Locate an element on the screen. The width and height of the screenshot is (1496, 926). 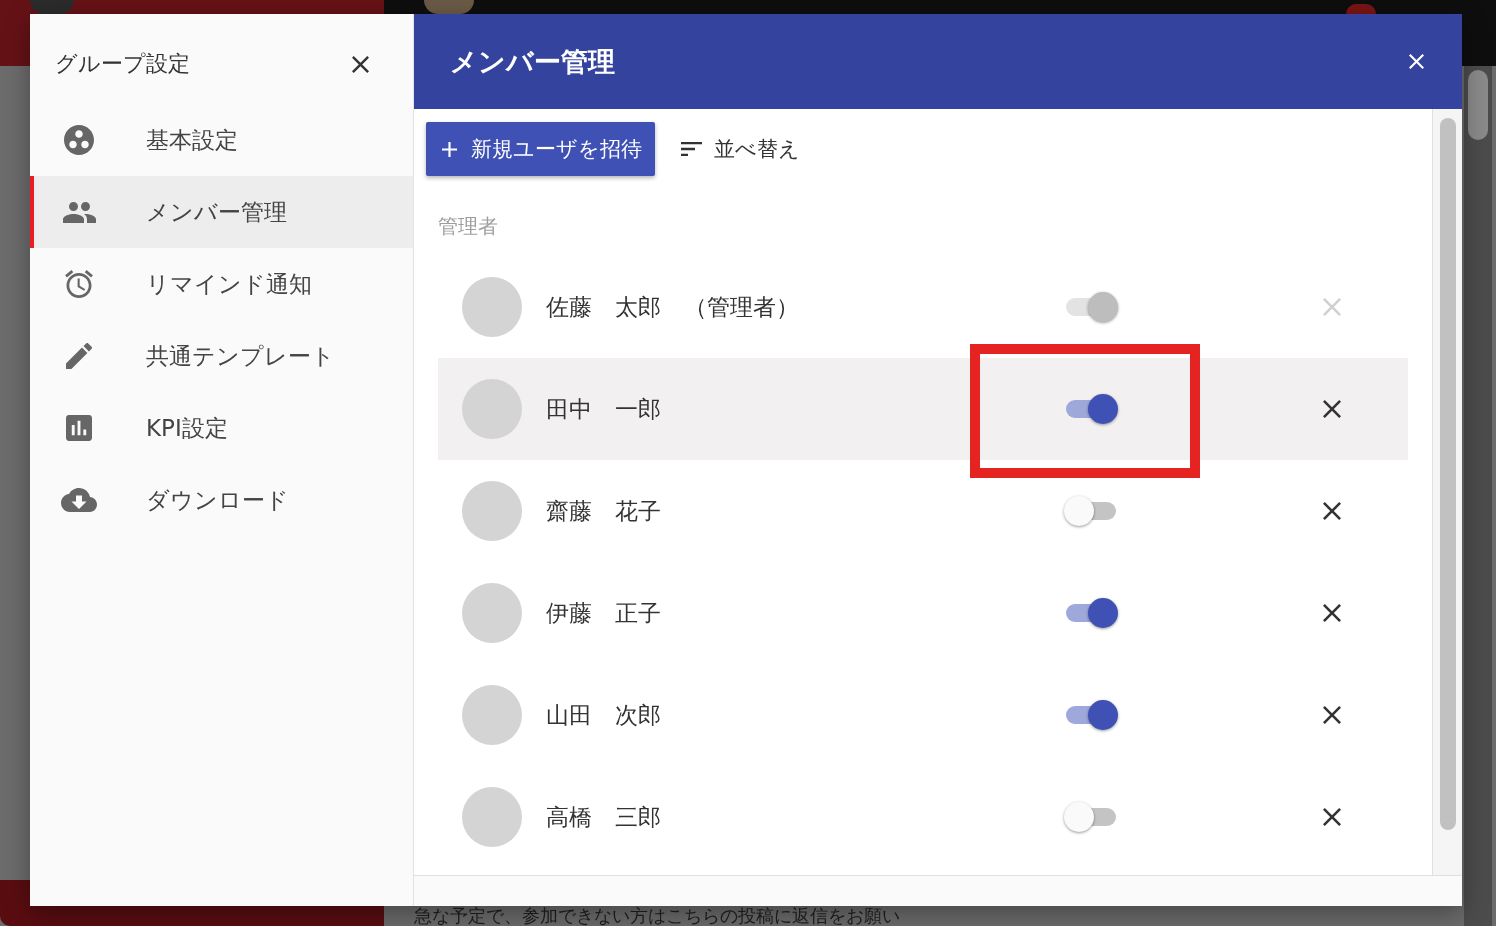
cloud-download-icon is located at coordinates (79, 500).